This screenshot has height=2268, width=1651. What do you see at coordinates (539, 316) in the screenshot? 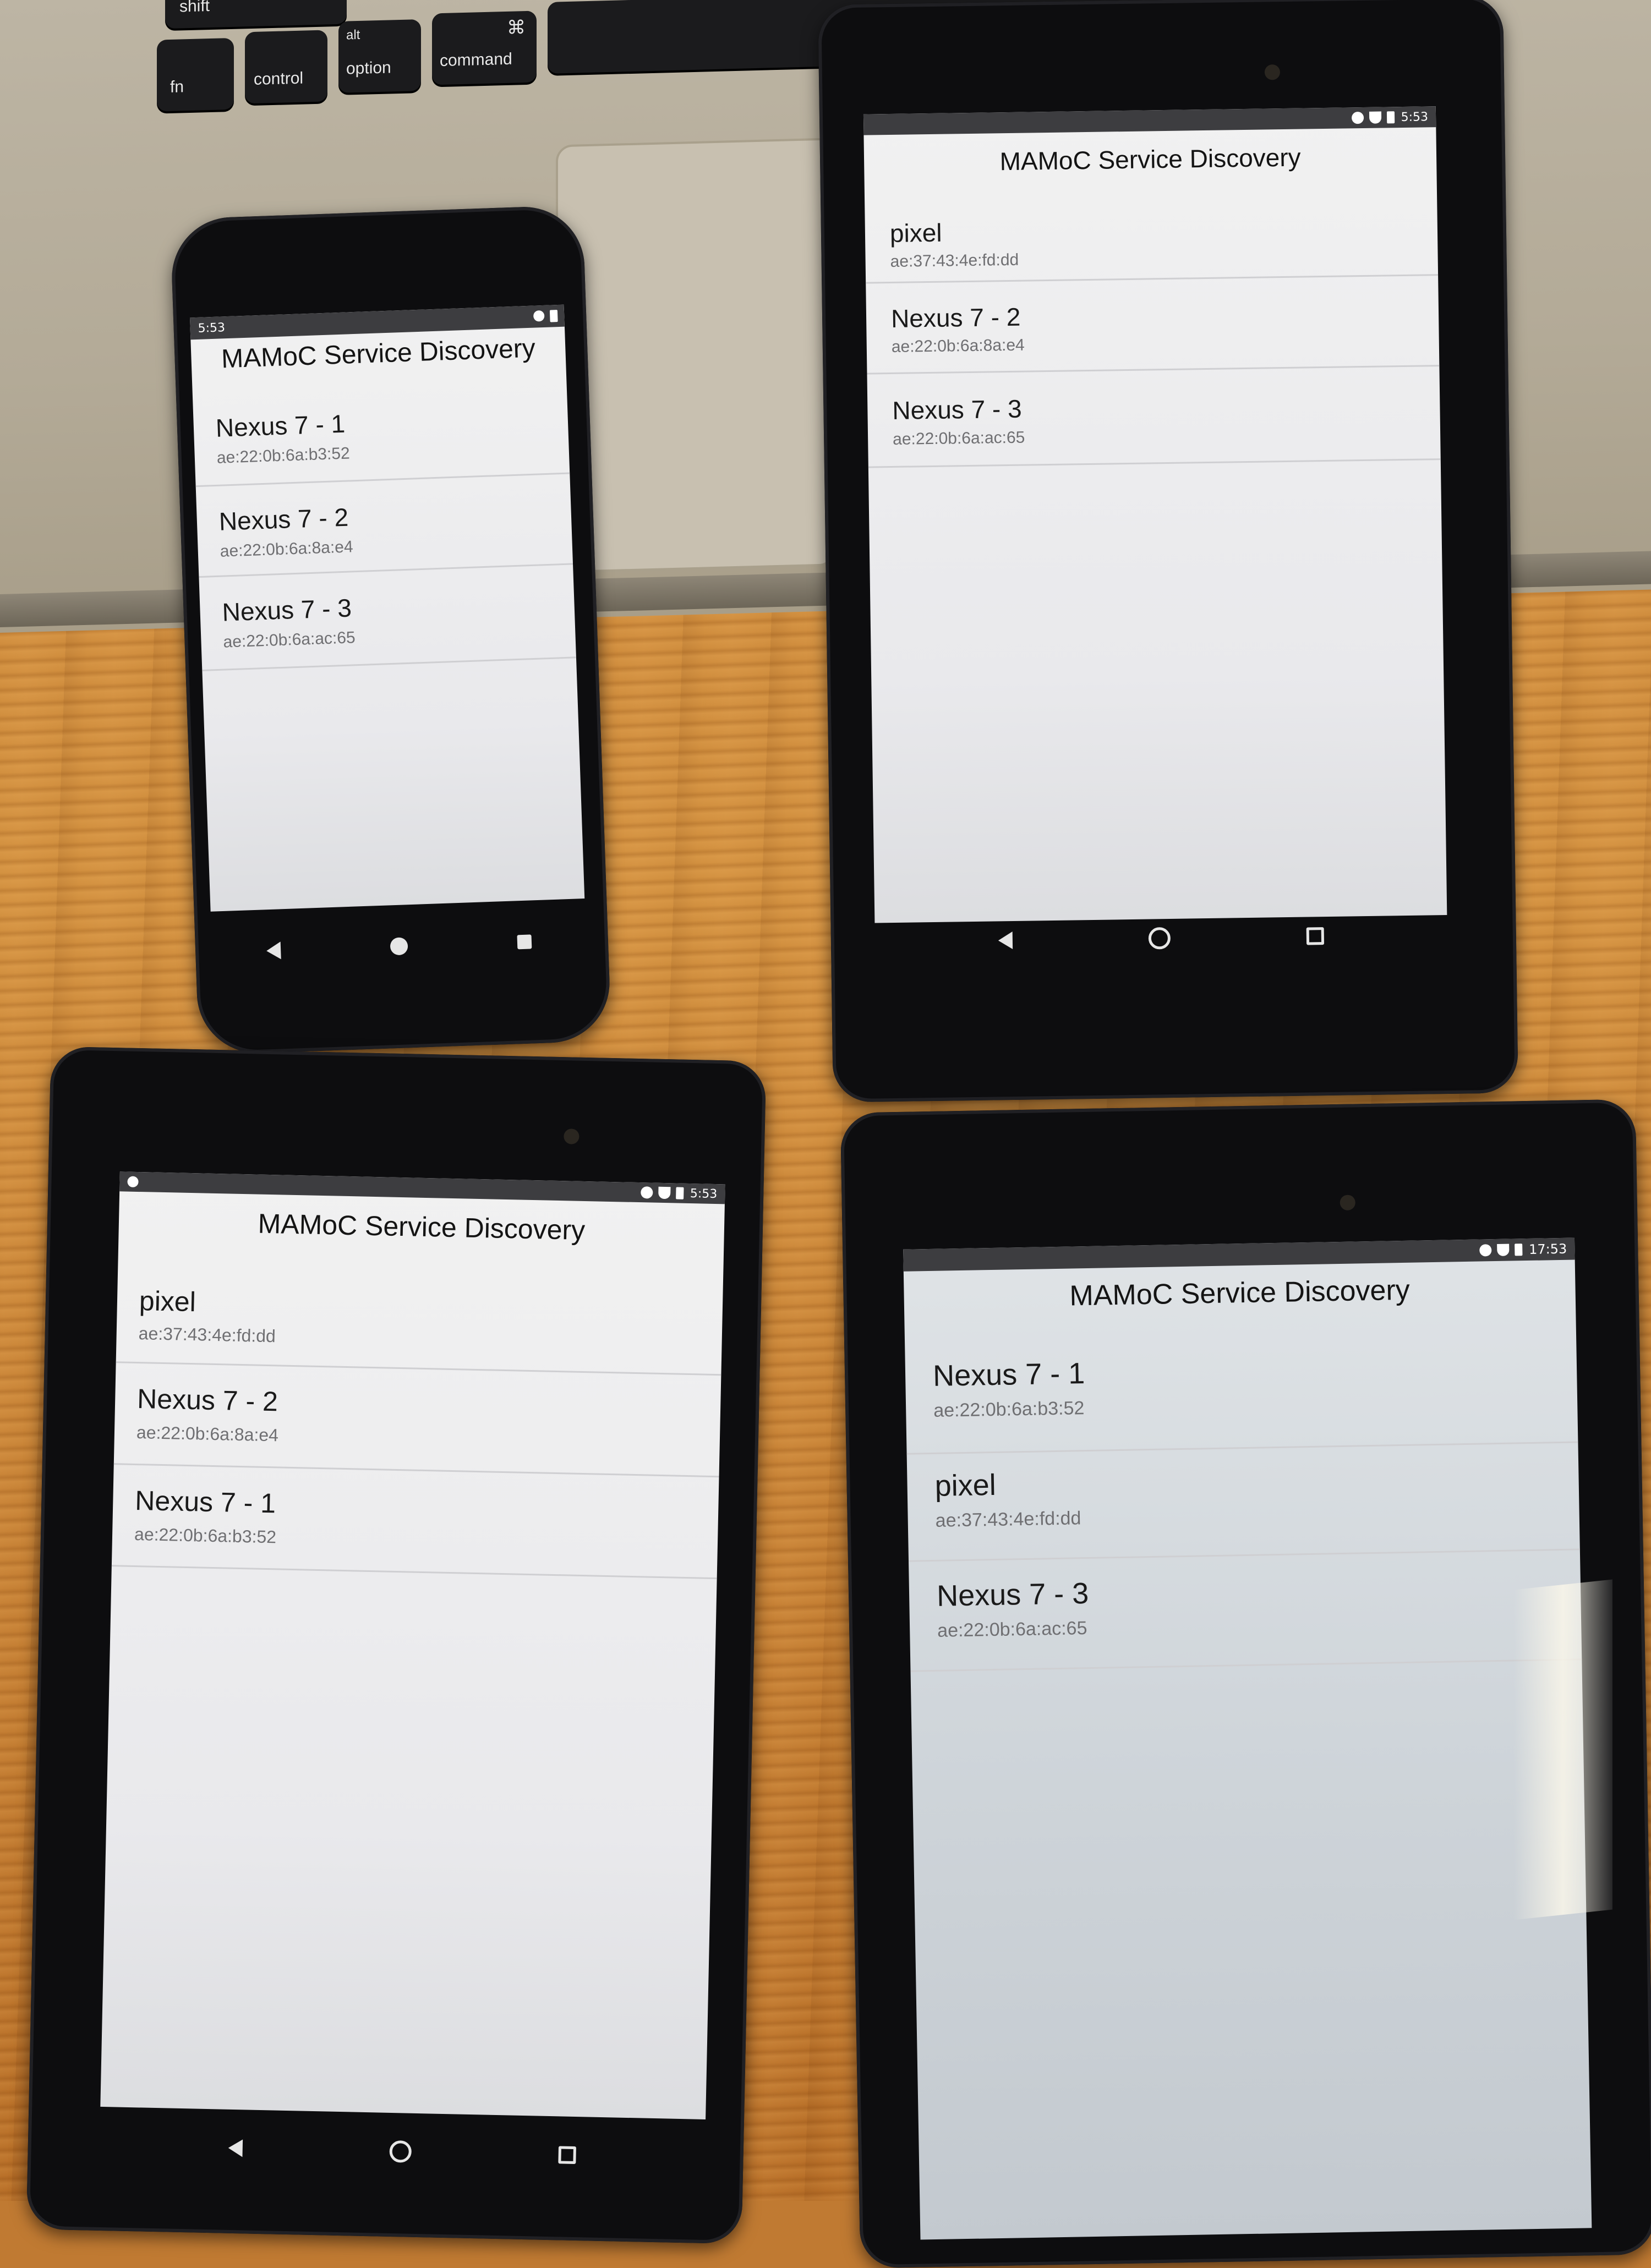
I see `status-icon` at bounding box center [539, 316].